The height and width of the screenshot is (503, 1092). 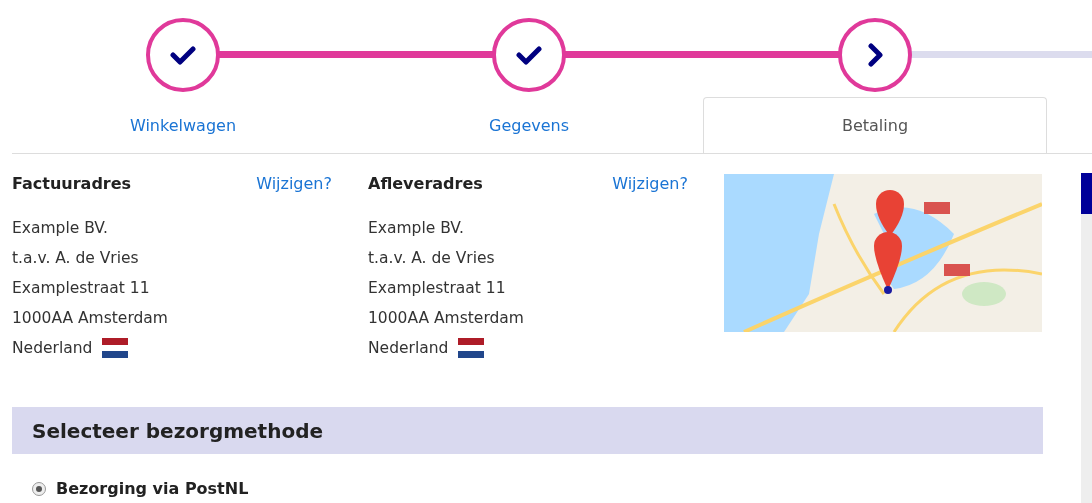 I want to click on delivery-option: Bezorging via PostNL, so click(x=140, y=488).